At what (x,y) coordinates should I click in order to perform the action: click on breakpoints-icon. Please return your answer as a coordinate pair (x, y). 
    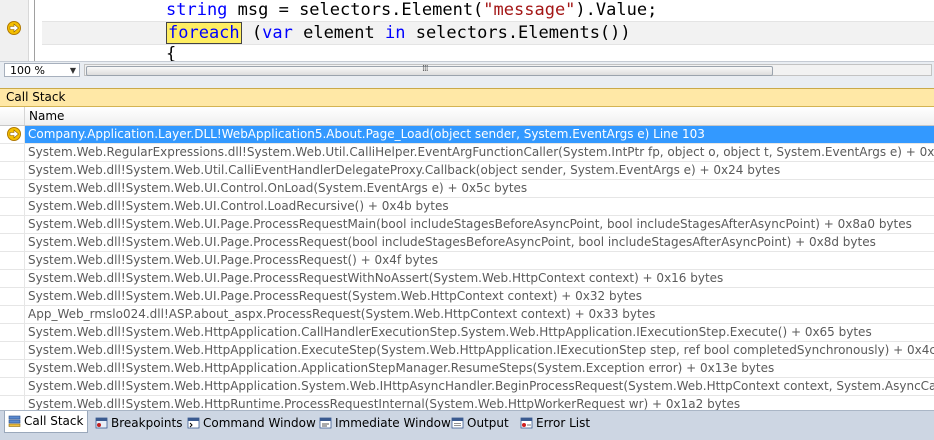
    Looking at the image, I should click on (101, 423).